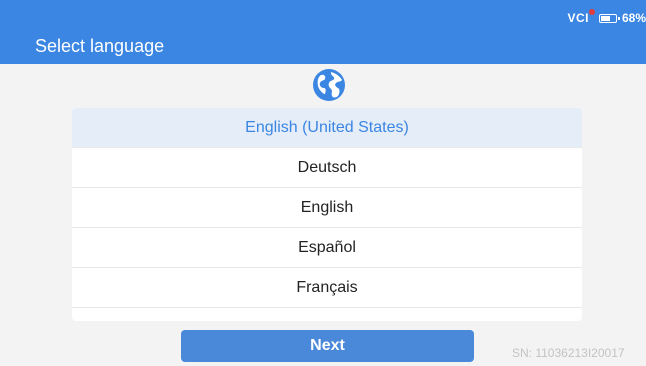 This screenshot has height=366, width=646. I want to click on language-option-english-us: English (United States), so click(327, 128).